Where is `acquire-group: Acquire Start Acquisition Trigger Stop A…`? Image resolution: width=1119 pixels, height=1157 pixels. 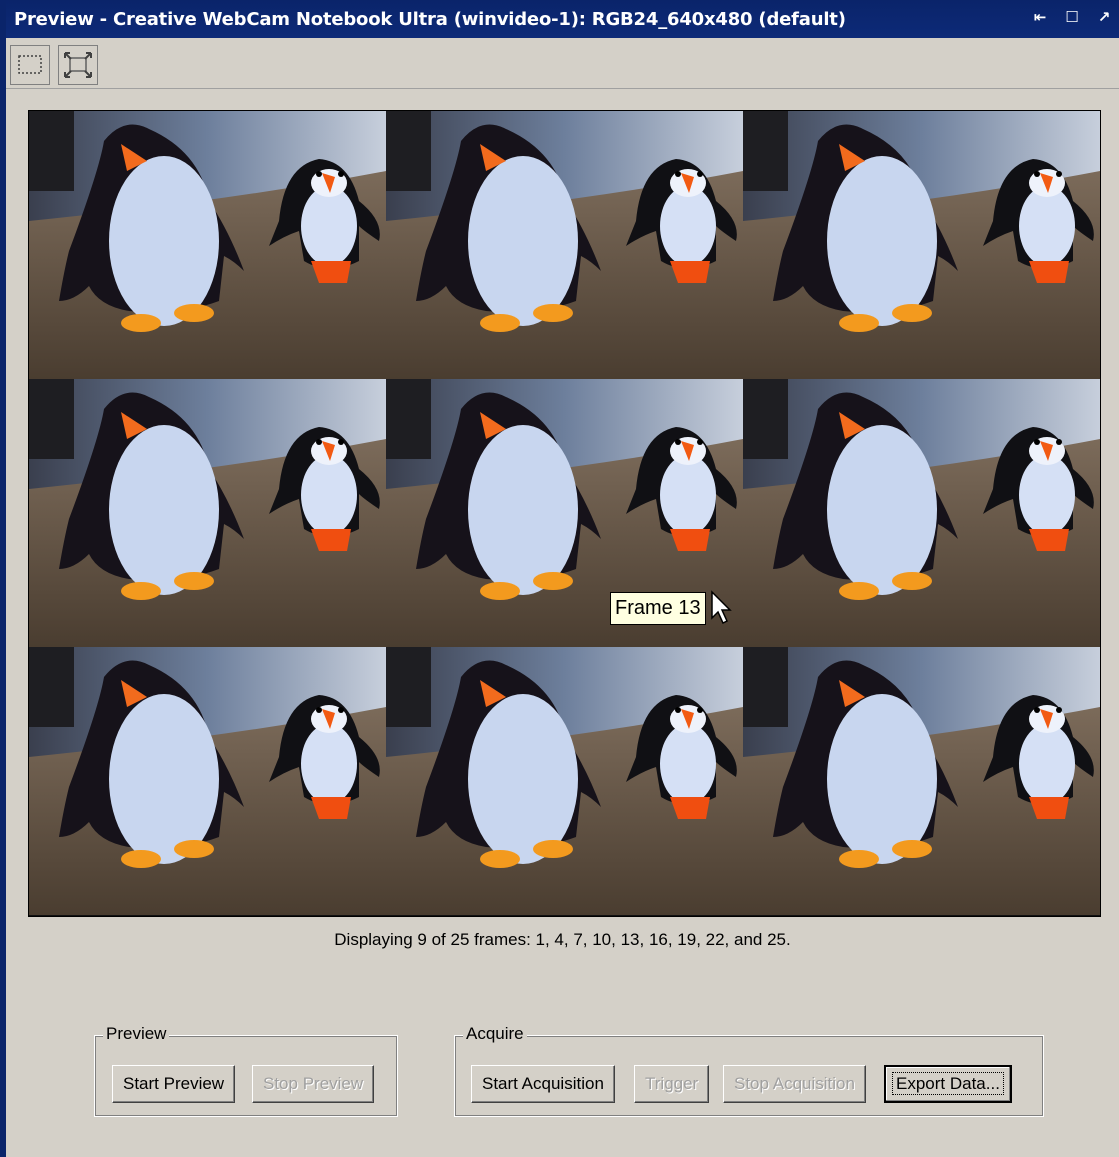
acquire-group: Acquire Start Acquisition Trigger Stop A… is located at coordinates (749, 1070).